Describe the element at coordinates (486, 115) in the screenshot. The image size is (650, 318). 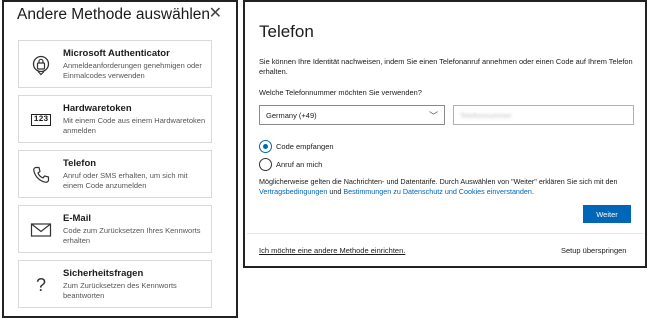
I see `phone-number-placeholder: Telefonnummer` at that location.